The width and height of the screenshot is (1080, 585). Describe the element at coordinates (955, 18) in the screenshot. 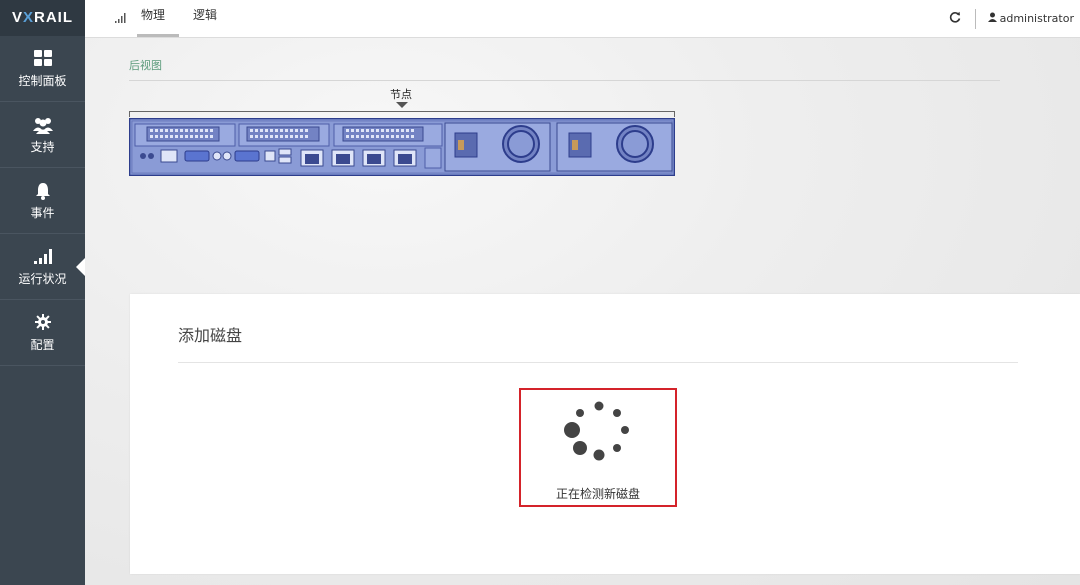

I see `refresh-icon` at that location.